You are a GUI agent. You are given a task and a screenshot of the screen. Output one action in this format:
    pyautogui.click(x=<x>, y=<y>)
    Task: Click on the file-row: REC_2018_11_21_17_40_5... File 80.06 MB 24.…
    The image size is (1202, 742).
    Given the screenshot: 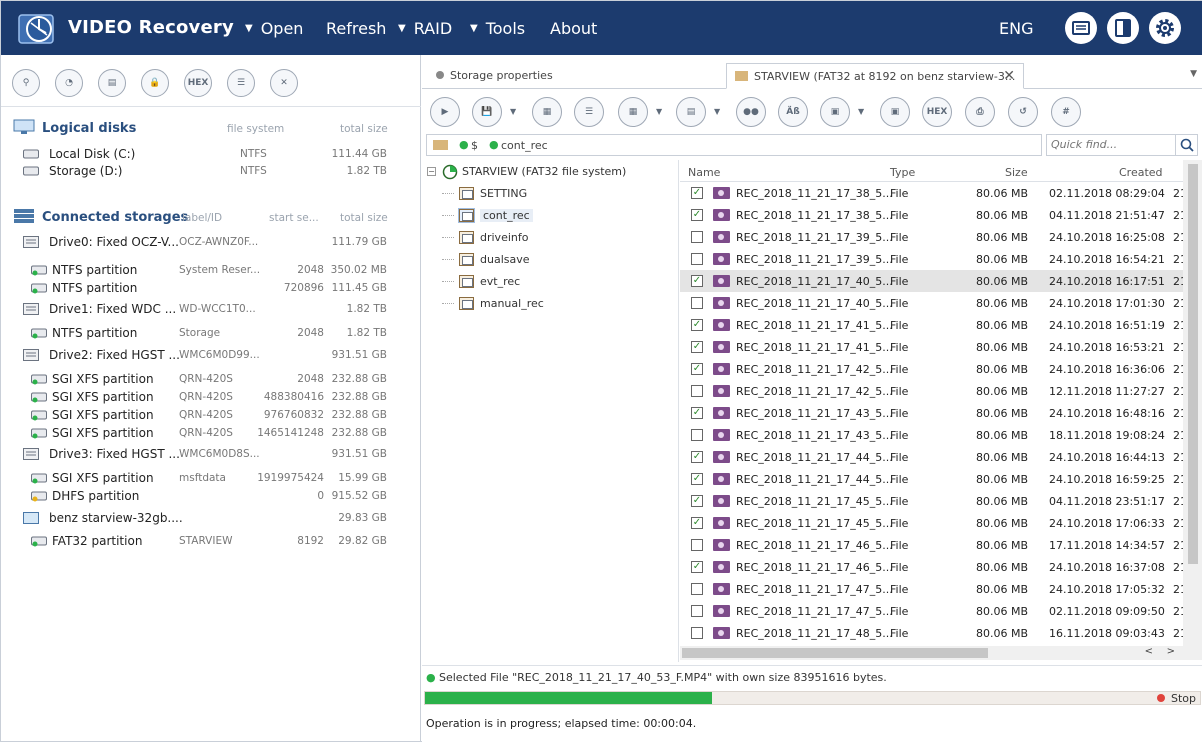 What is the action you would take?
    pyautogui.click(x=931, y=303)
    